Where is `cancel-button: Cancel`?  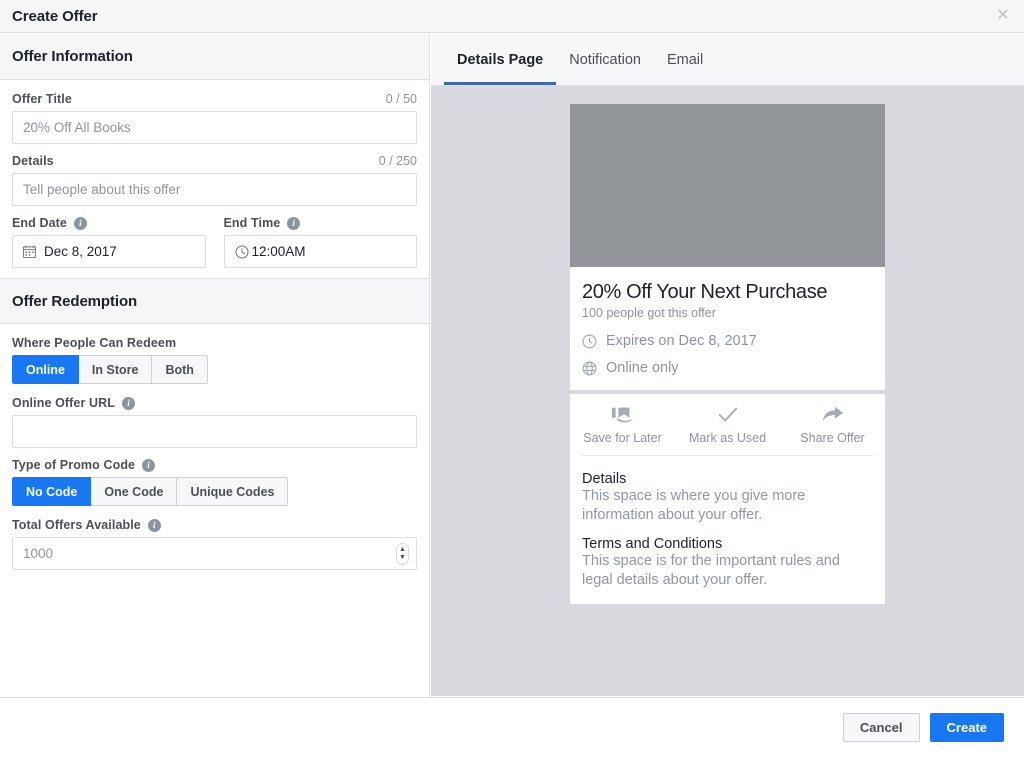
cancel-button: Cancel is located at coordinates (881, 727).